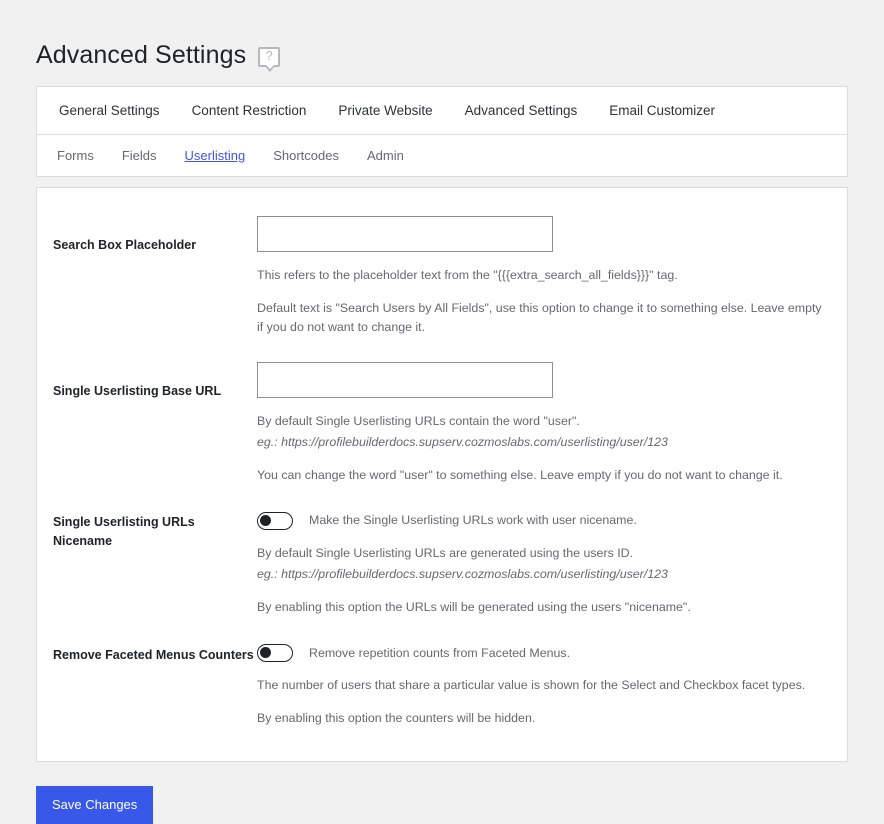 Image resolution: width=884 pixels, height=824 pixels. Describe the element at coordinates (442, 43) in the screenshot. I see `page-header: Advanced Settings ?` at that location.